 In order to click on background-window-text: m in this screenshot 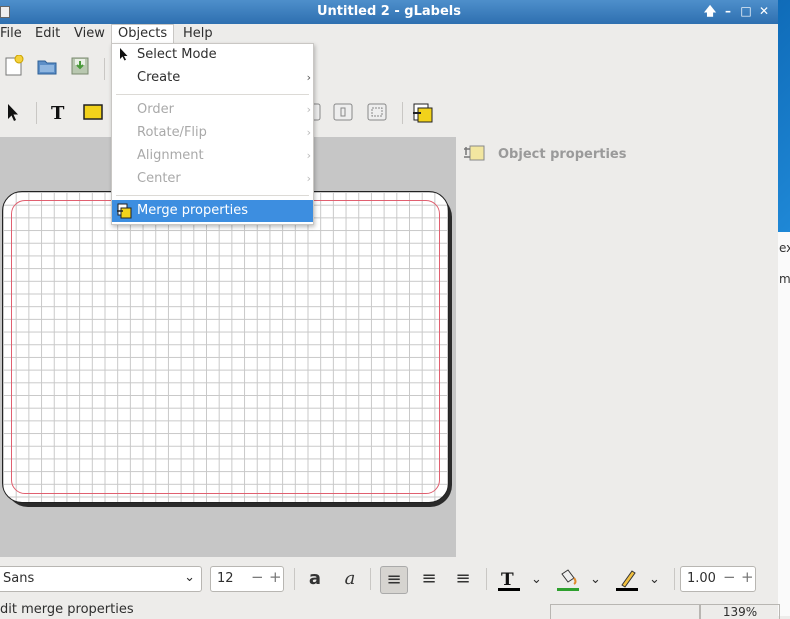, I will do `click(784, 279)`.